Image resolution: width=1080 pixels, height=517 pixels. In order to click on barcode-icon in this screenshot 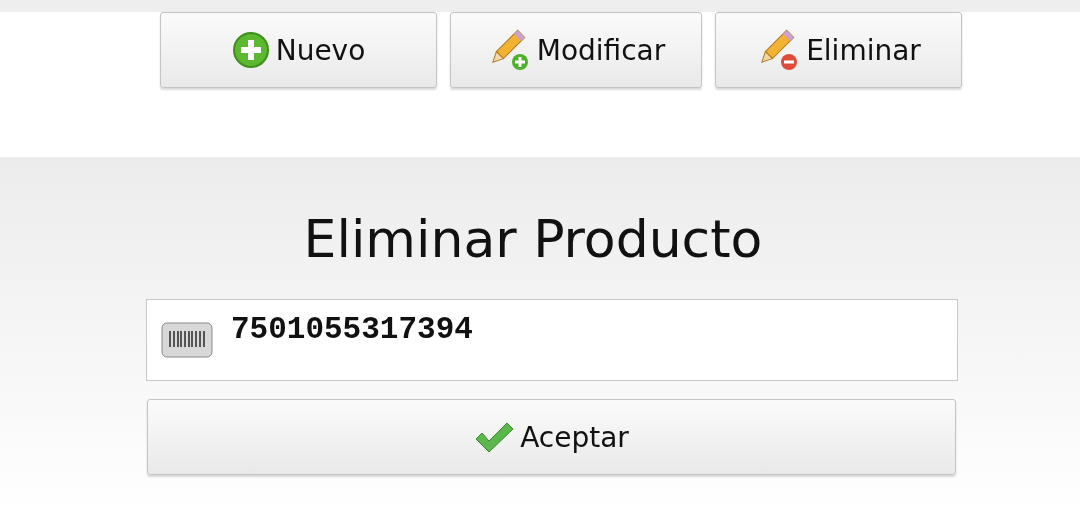, I will do `click(187, 340)`.